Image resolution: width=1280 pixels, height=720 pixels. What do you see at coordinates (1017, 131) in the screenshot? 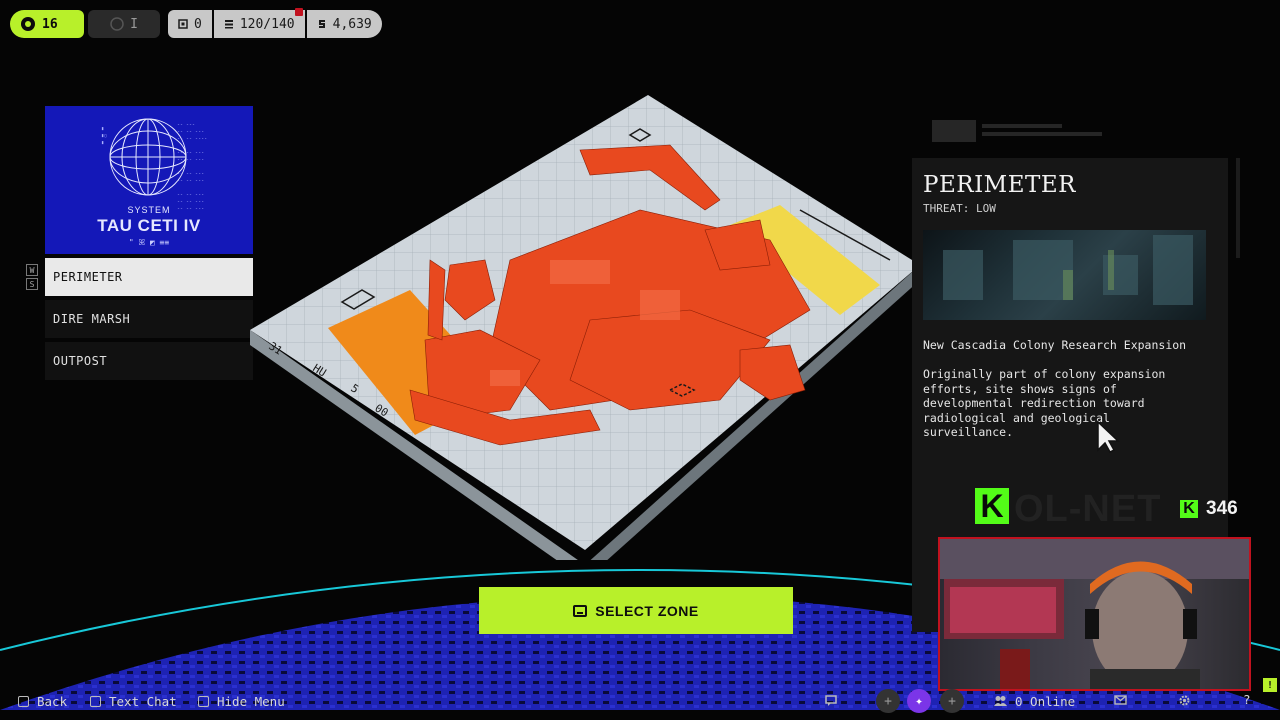
I see `brand-watermark-icon` at bounding box center [1017, 131].